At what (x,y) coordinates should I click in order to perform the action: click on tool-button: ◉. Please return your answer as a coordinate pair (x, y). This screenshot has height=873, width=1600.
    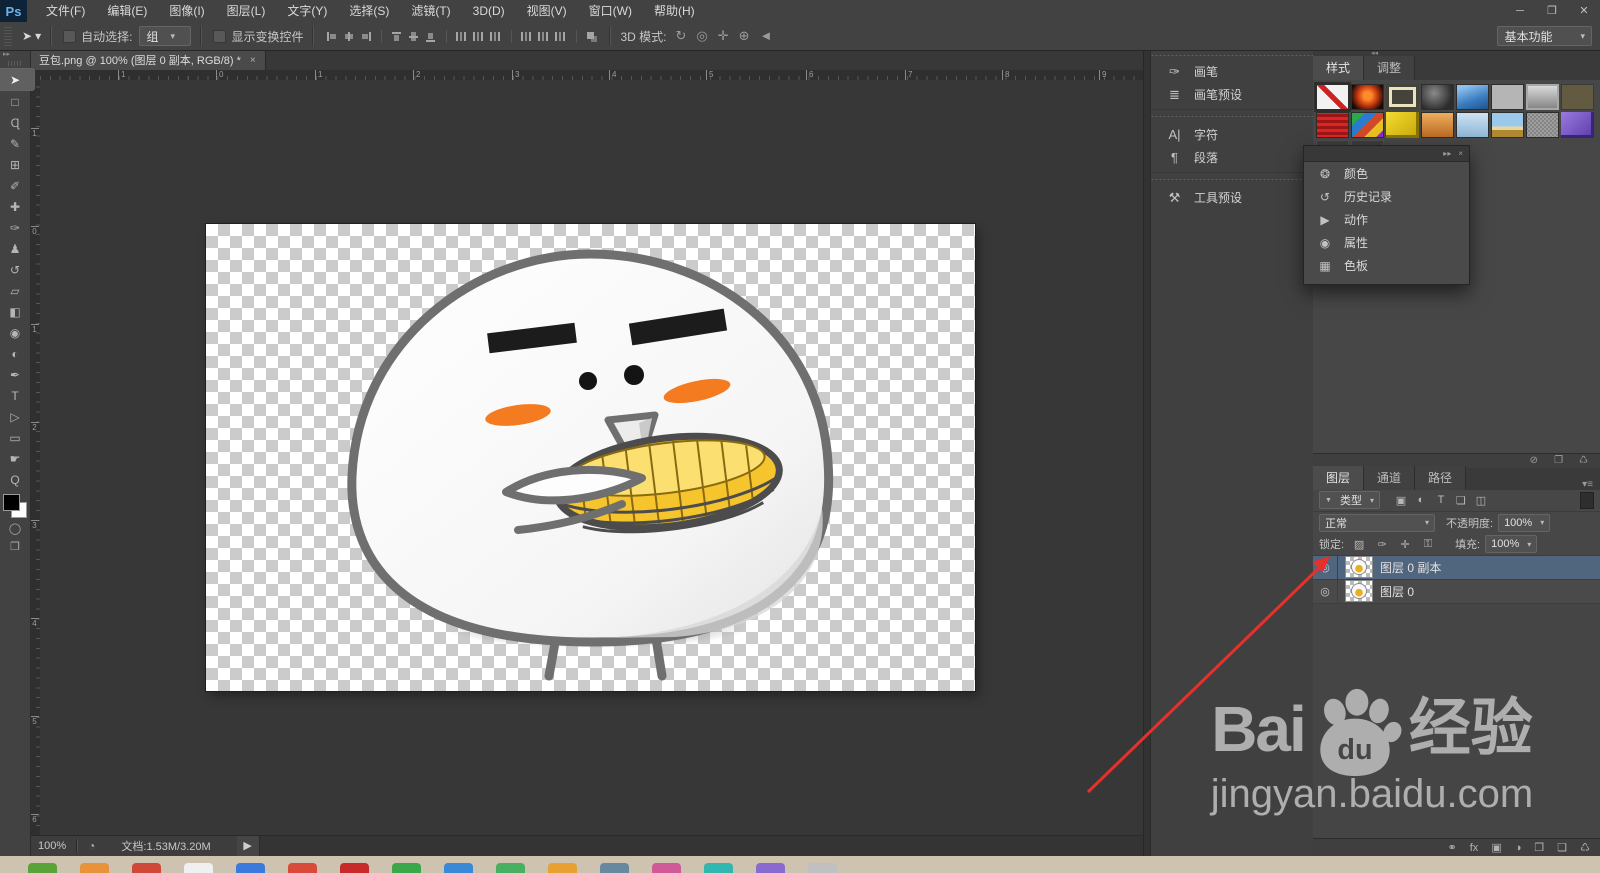
    Looking at the image, I should click on (15, 332).